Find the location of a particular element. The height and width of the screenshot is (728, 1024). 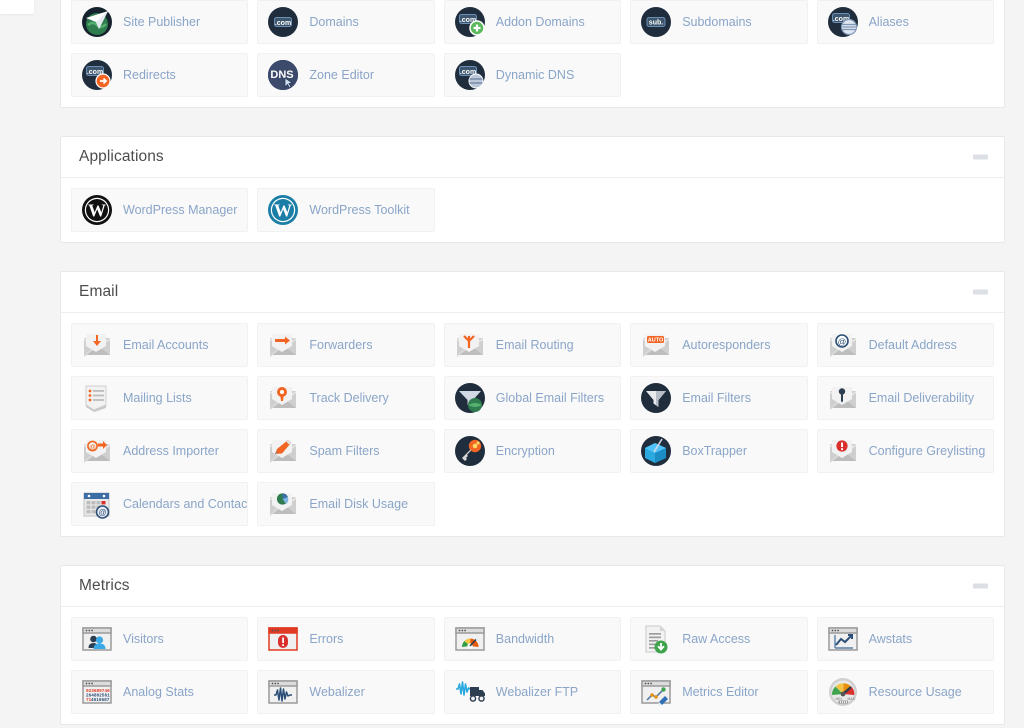

tile-email-disk-usage: Email Disk Usage is located at coordinates (346, 504).